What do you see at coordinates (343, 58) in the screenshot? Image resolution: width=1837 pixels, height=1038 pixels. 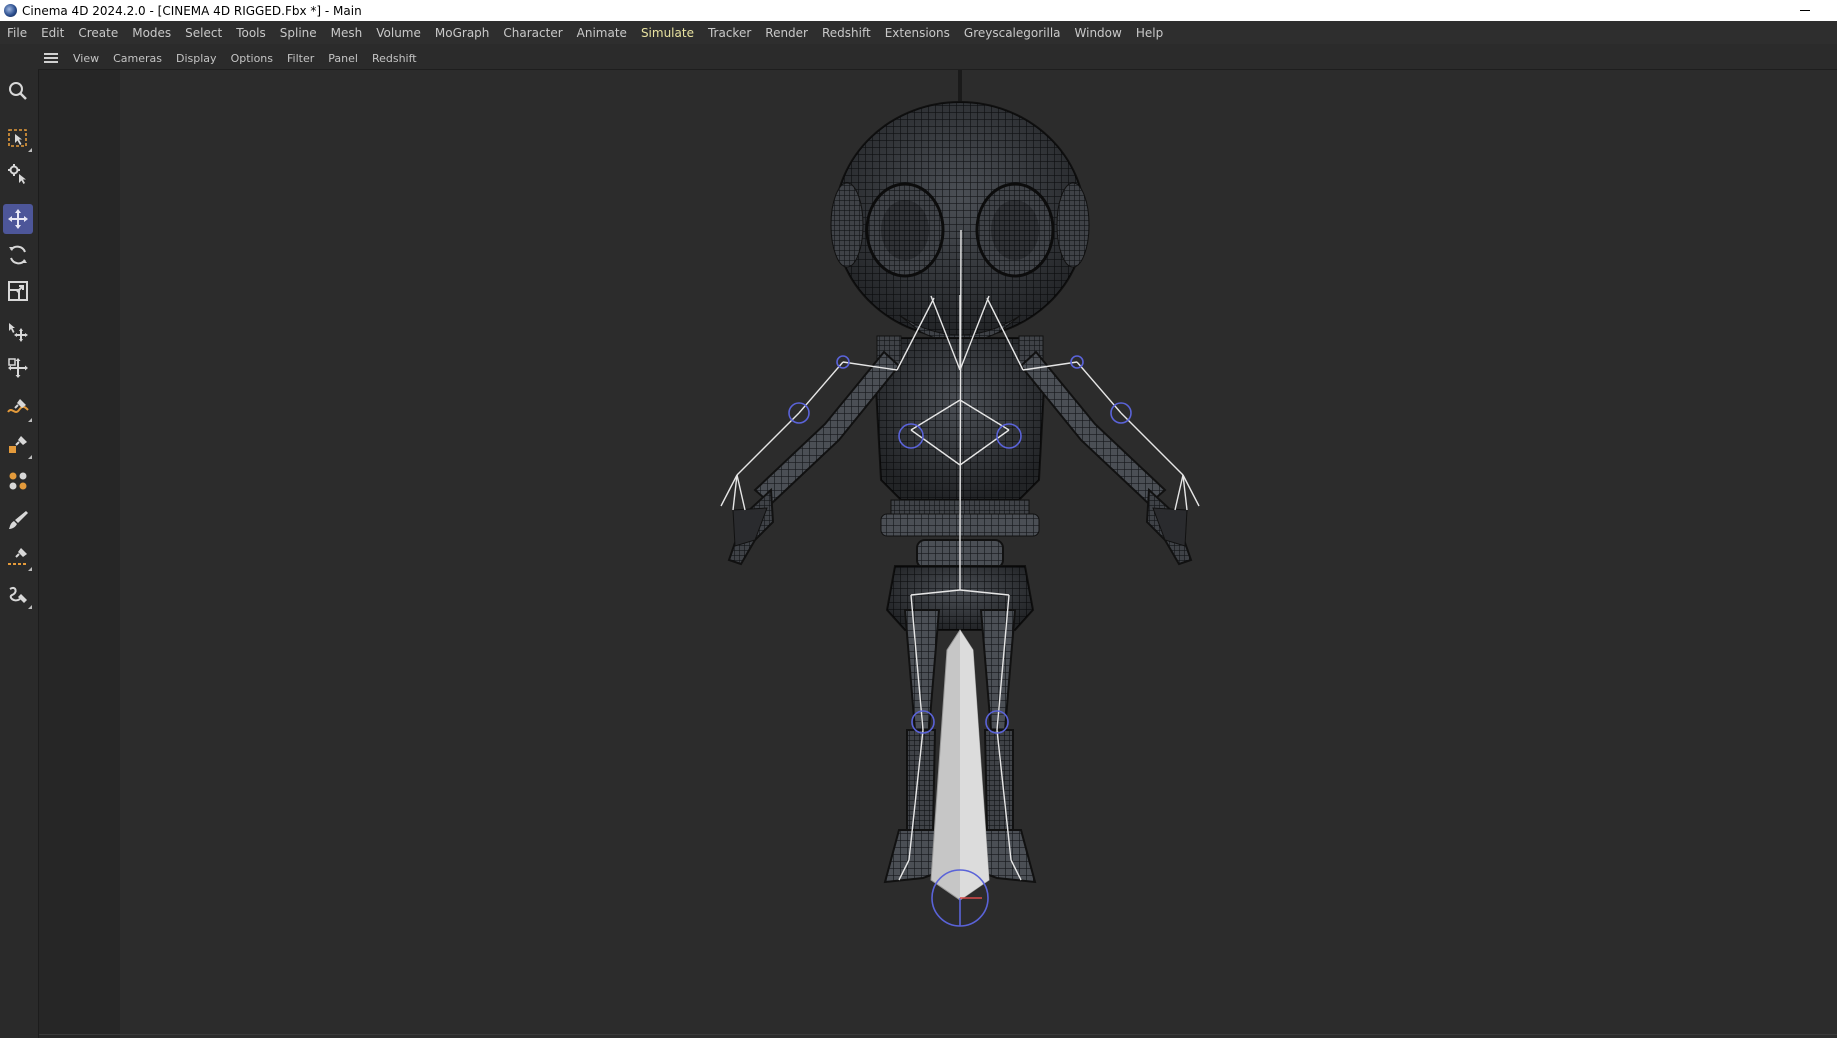 I see `viewport-menu-panel: Panel` at bounding box center [343, 58].